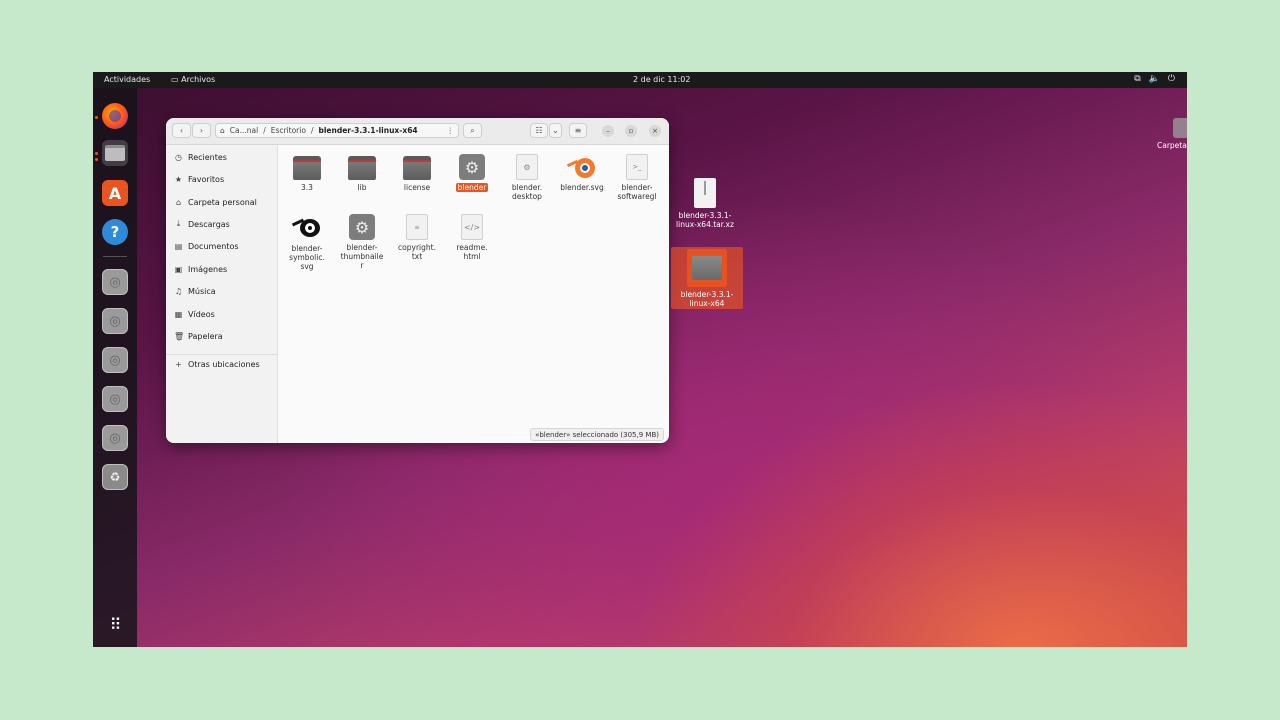 This screenshot has height=720, width=1280. Describe the element at coordinates (1137, 79) in the screenshot. I see `network-icon: ⧉` at that location.